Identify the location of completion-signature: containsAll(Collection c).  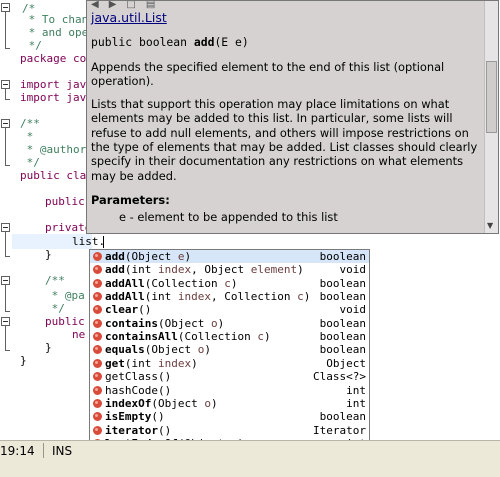
(188, 337).